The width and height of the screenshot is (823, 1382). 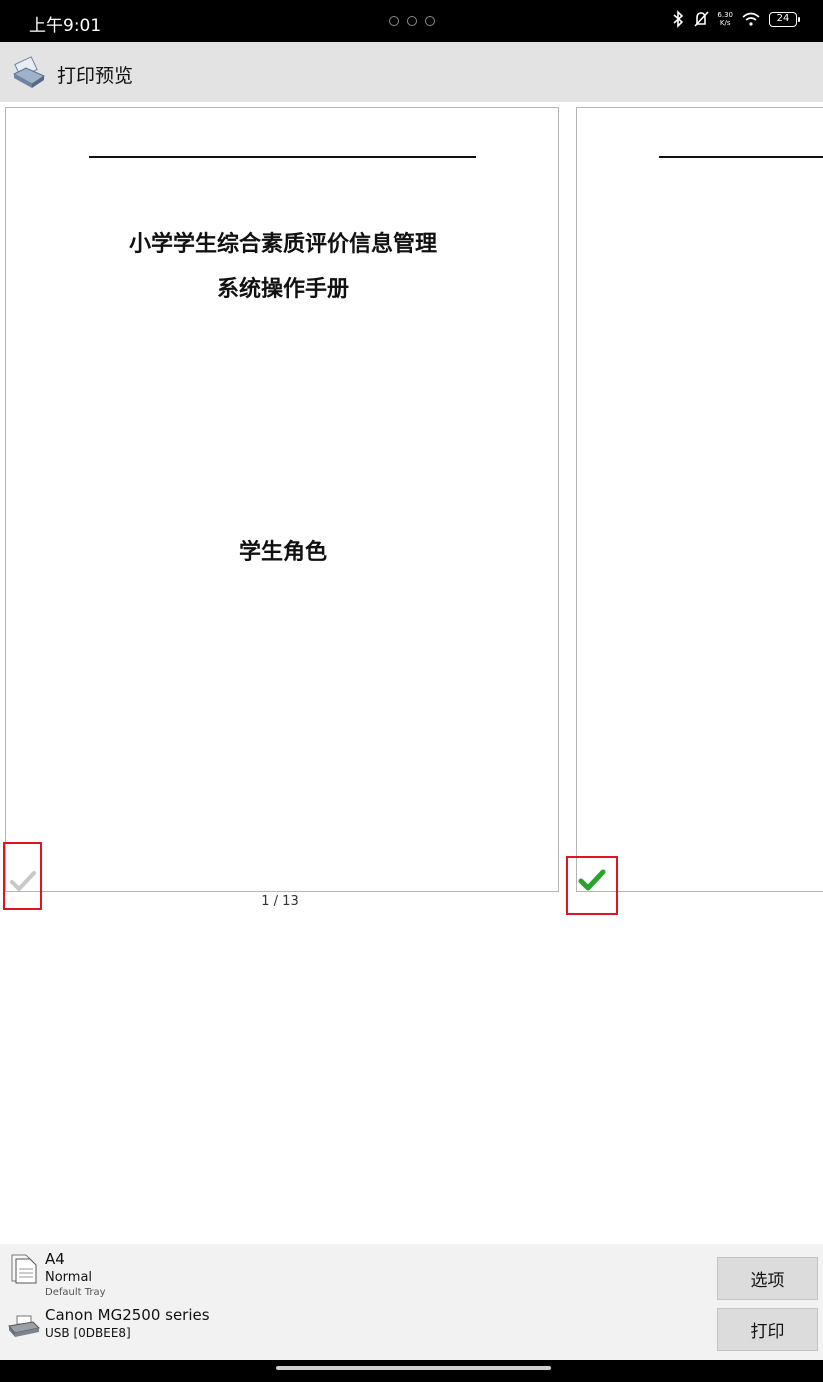 What do you see at coordinates (767, 1278) in the screenshot?
I see `options-button: 选项` at bounding box center [767, 1278].